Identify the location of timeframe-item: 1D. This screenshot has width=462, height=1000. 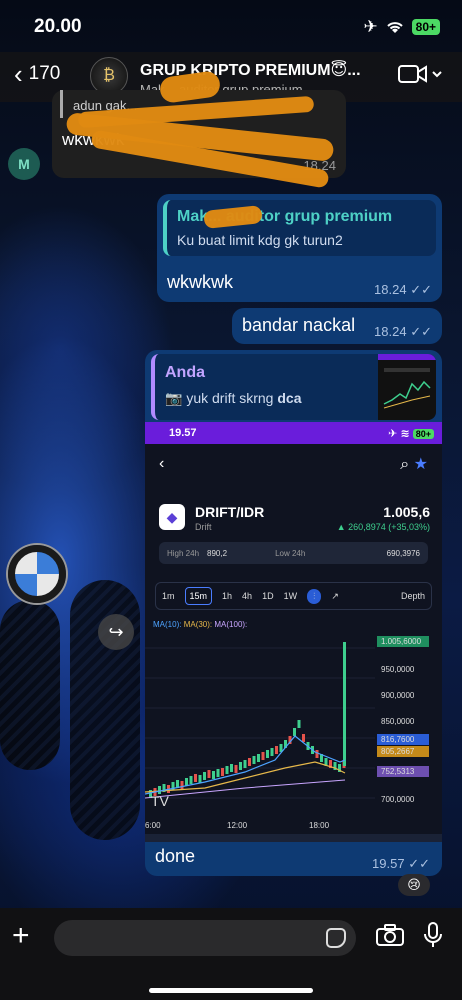
(268, 596).